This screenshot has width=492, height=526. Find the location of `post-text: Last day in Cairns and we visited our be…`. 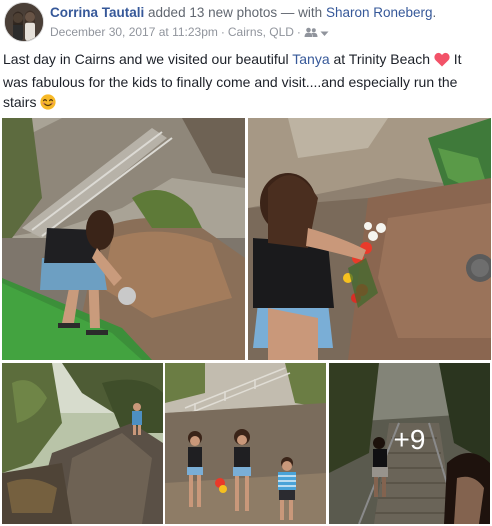

post-text: Last day in Cairns and we visited our be… is located at coordinates (245, 82).